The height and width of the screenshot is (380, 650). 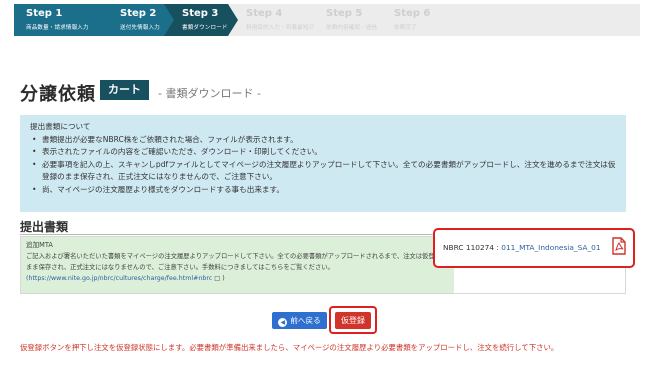 I want to click on register-button-highlight: 仮登録, so click(x=353, y=320).